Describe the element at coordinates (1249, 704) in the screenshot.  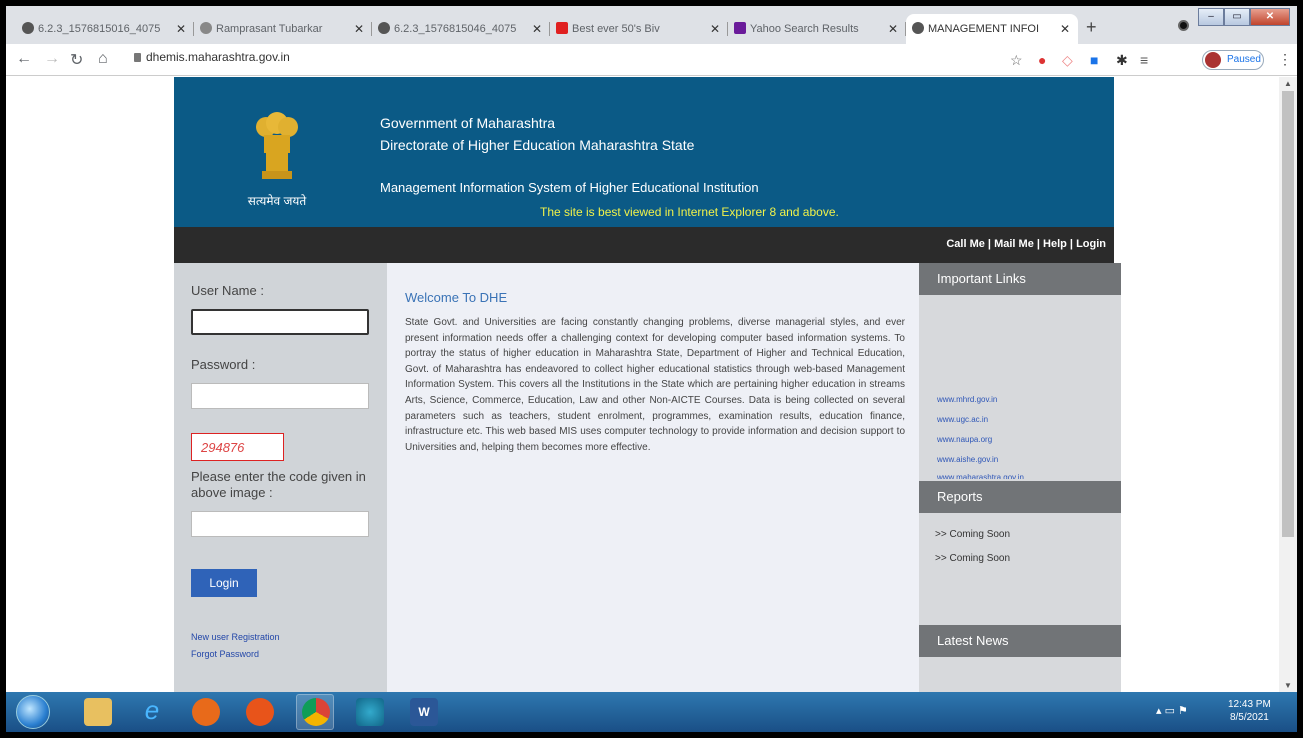
I see `clock-time: 12:43 PM` at that location.